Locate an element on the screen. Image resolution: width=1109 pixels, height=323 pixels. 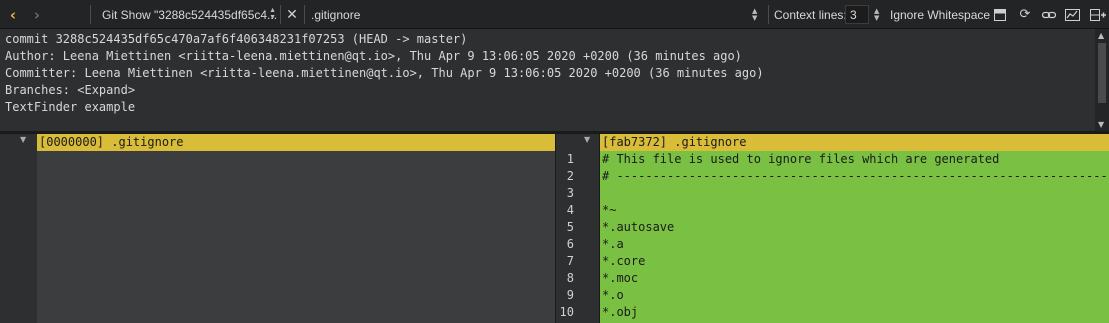
chevron-left-icon: ‹ is located at coordinates (13, 14).